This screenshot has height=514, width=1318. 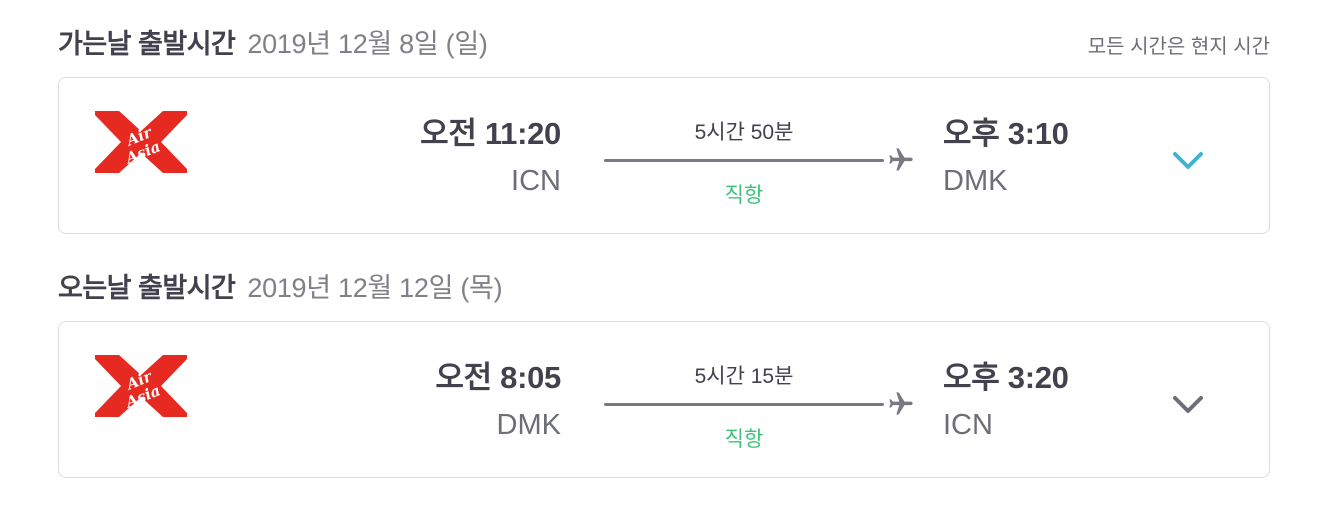 What do you see at coordinates (490, 153) in the screenshot?
I see `departure-info: 오전 11:20 ICN` at bounding box center [490, 153].